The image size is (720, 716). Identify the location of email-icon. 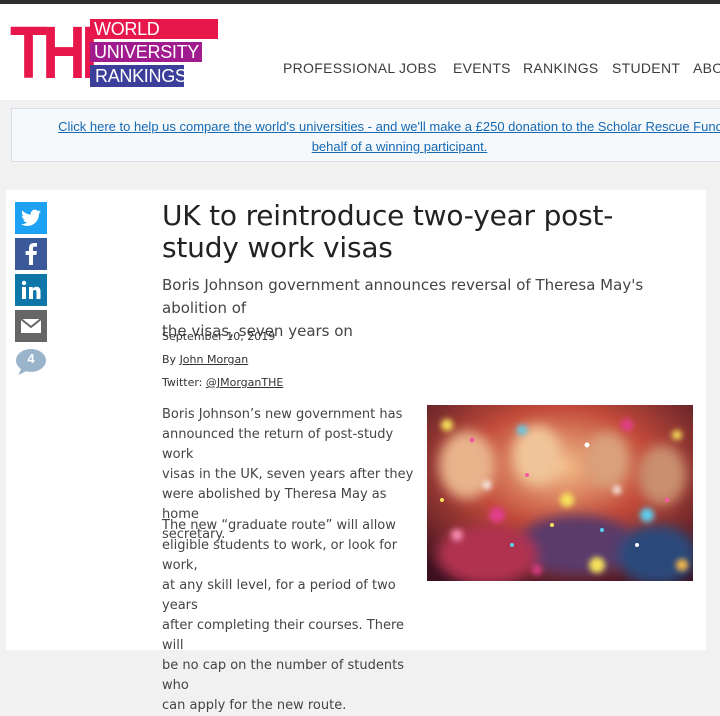
(31, 325).